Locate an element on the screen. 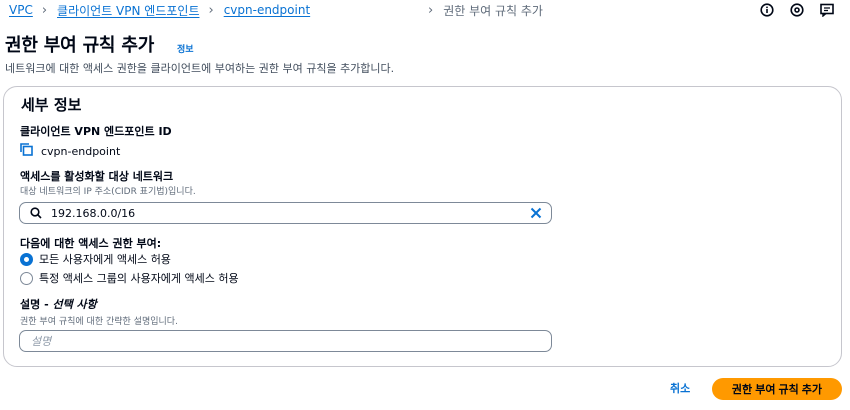  description-label: 설명 - 선택 사항 is located at coordinates (58, 304).